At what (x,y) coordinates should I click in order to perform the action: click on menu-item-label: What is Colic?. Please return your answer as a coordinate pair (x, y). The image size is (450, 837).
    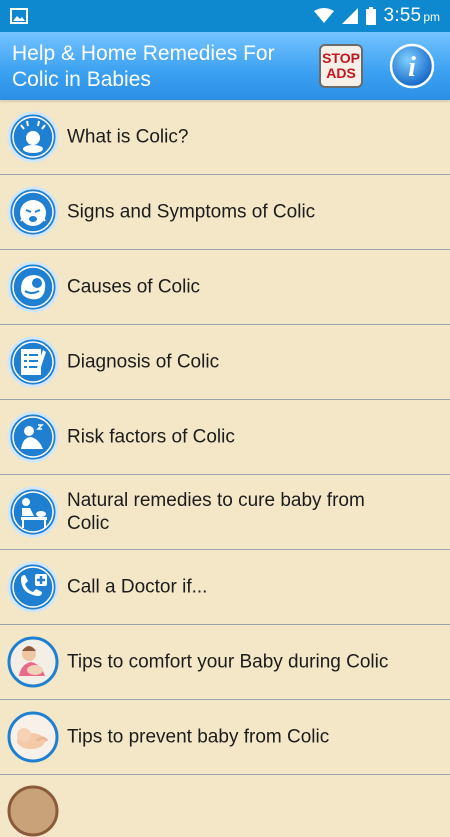
    Looking at the image, I should click on (128, 137).